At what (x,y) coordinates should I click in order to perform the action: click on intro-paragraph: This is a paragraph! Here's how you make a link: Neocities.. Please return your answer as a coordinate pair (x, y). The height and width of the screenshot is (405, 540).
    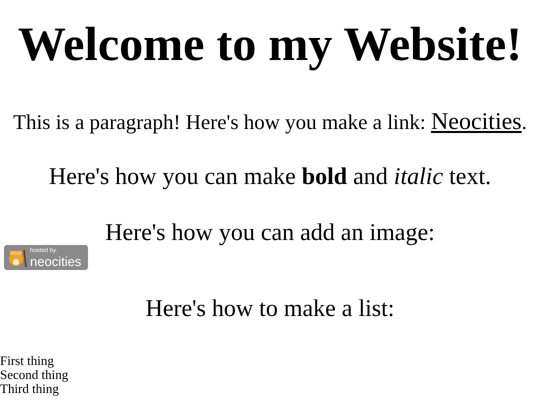
    Looking at the image, I should click on (270, 122).